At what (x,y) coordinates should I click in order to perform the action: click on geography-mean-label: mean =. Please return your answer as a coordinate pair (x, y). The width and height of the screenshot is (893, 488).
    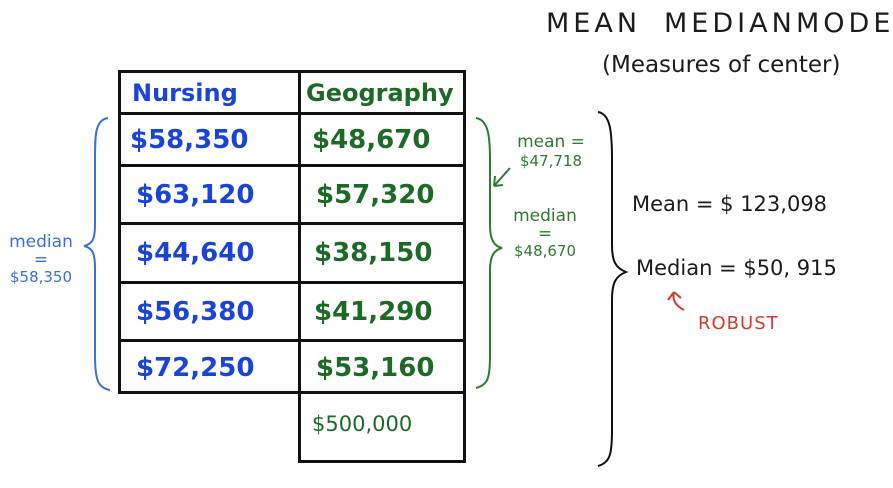
    Looking at the image, I should click on (551, 142).